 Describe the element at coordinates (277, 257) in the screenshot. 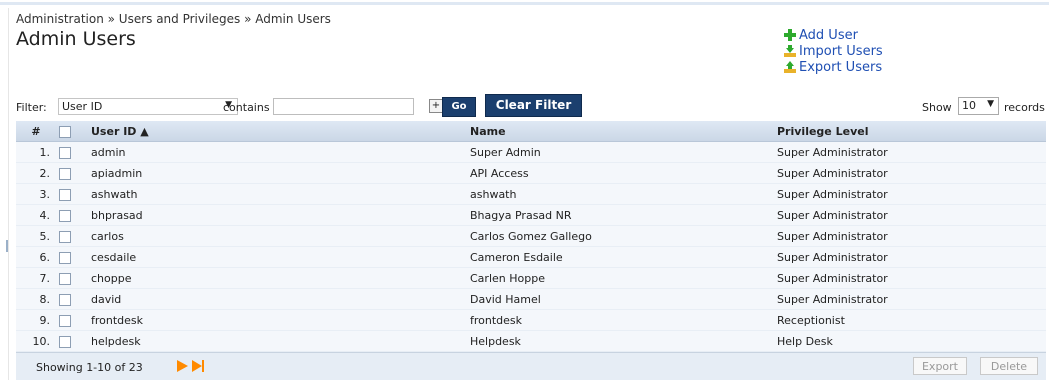

I see `user-id-cell: cesdaile` at that location.